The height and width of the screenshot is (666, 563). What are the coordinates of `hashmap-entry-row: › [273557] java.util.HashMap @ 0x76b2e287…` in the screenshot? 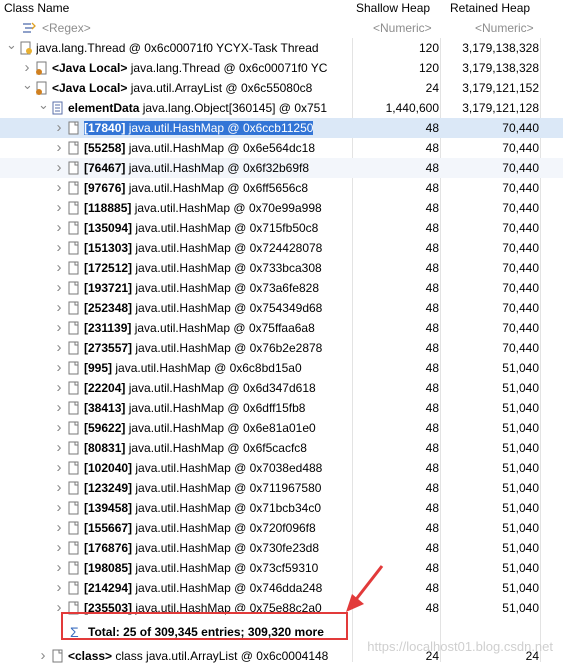 It's located at (281, 348).